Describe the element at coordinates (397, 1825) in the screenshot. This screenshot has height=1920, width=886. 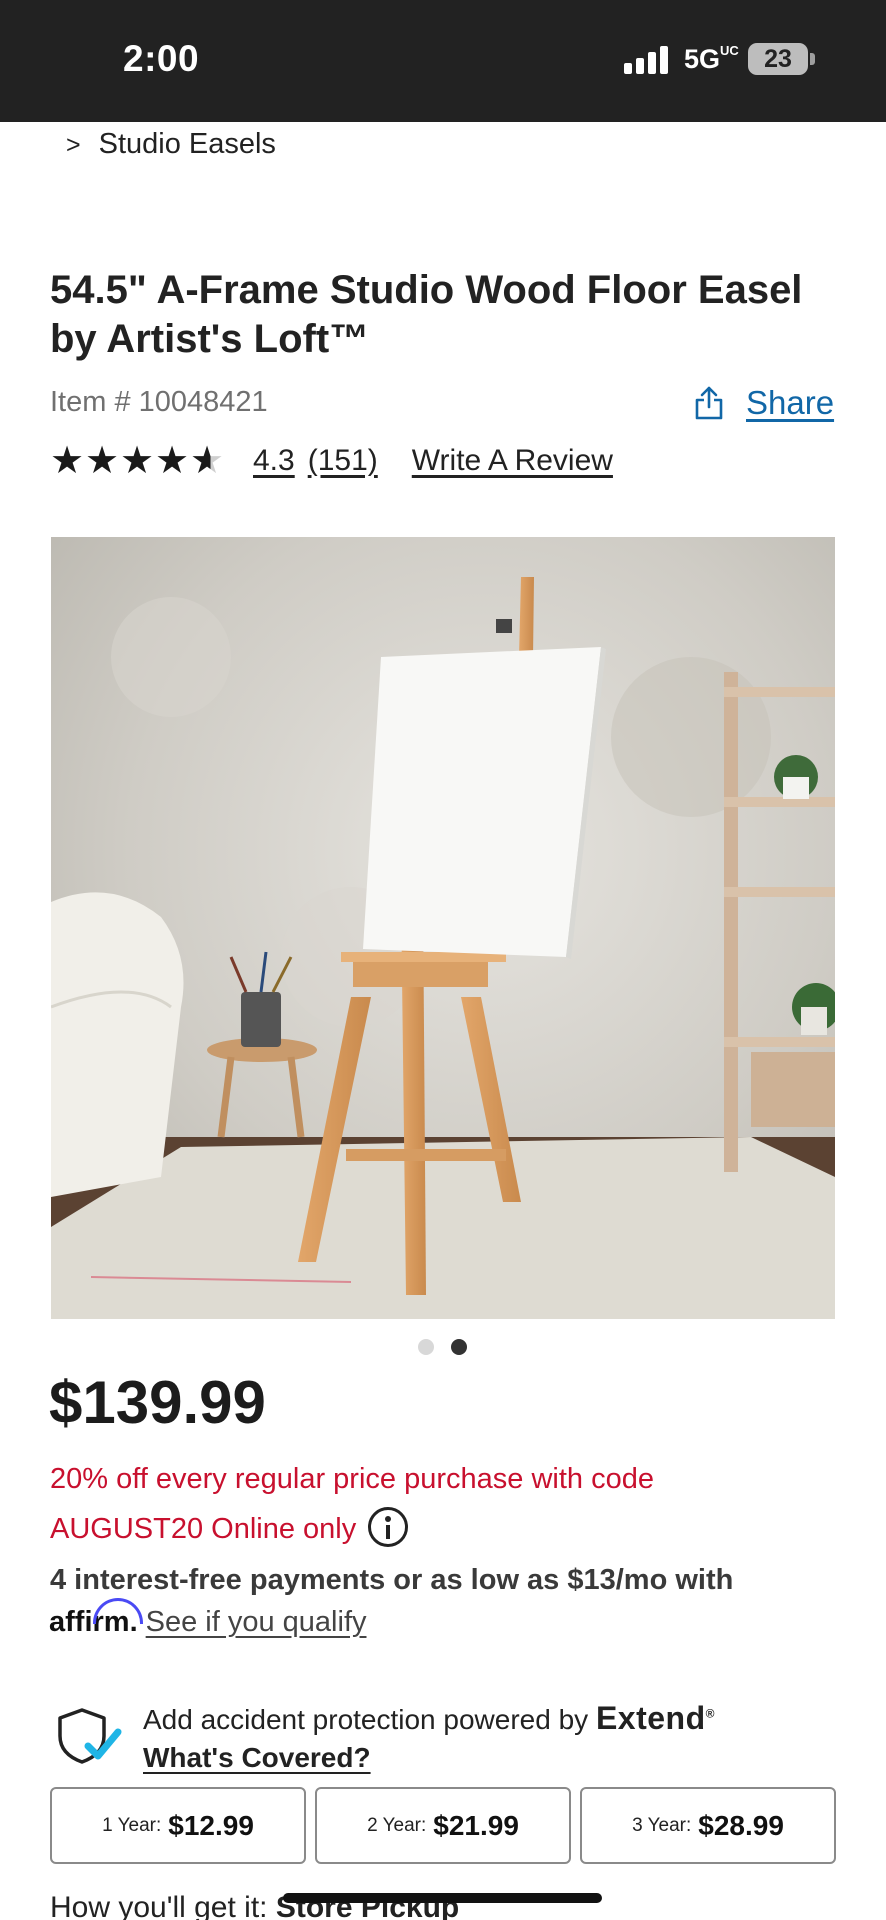
I see `plan-term: 2 Year:` at that location.